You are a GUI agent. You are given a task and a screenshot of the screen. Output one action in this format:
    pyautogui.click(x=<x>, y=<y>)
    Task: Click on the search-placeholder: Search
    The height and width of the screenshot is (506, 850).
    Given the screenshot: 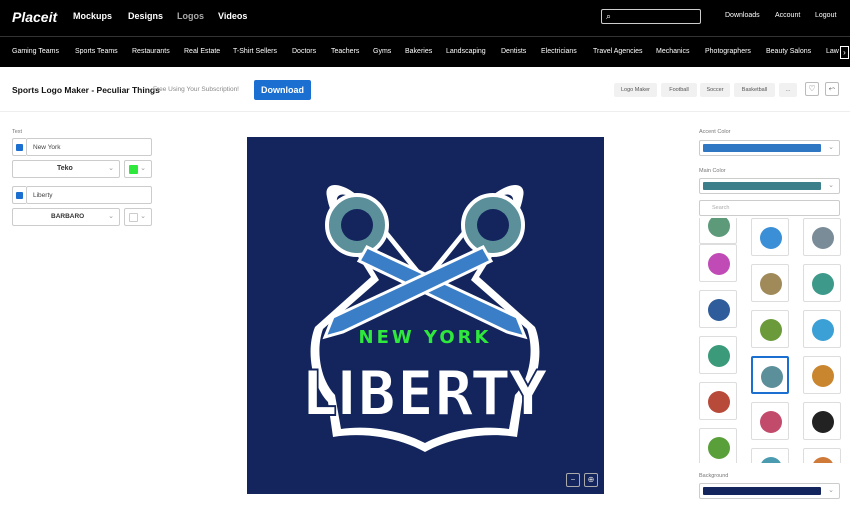 What is the action you would take?
    pyautogui.click(x=721, y=208)
    